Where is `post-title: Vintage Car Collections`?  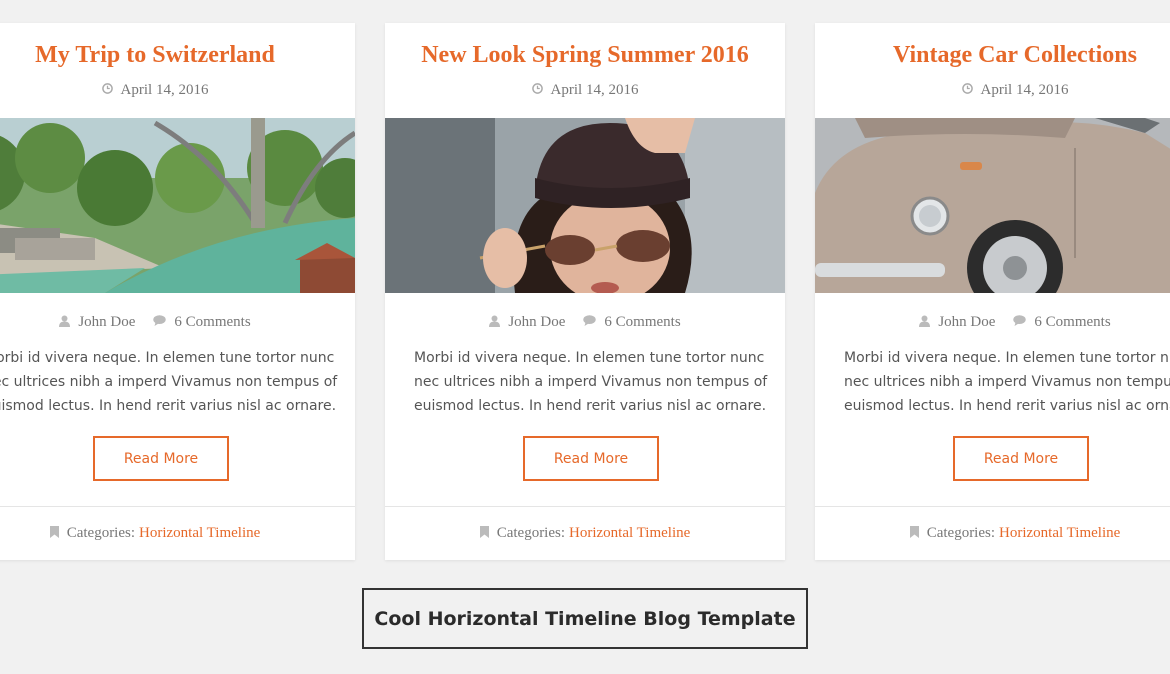
post-title: Vintage Car Collections is located at coordinates (992, 55).